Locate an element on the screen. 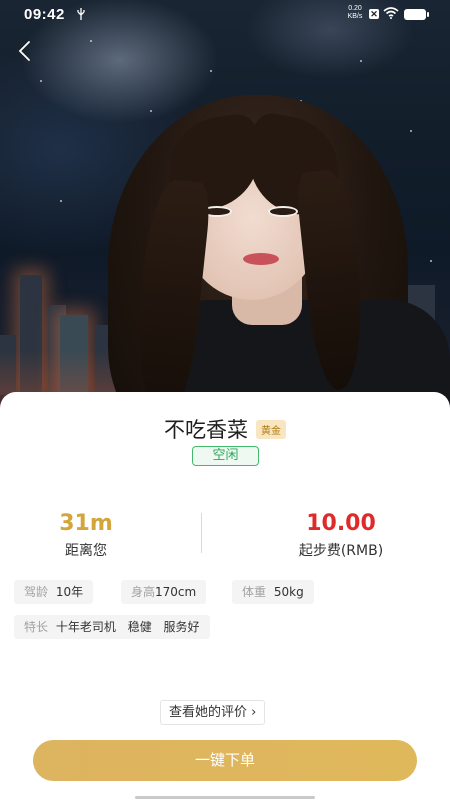 This screenshot has height=800, width=450. x-notification-icon: ✕ is located at coordinates (374, 14).